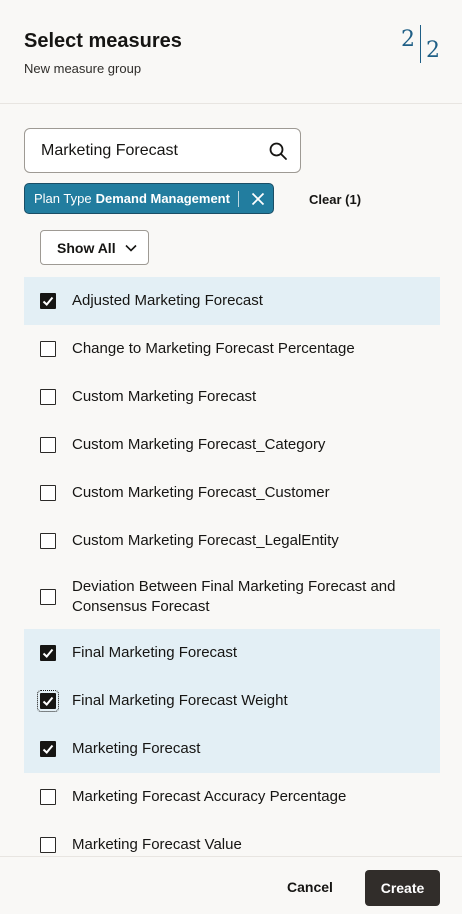 This screenshot has width=462, height=914. I want to click on measure-label: Adjusted Marketing Forecast, so click(167, 300).